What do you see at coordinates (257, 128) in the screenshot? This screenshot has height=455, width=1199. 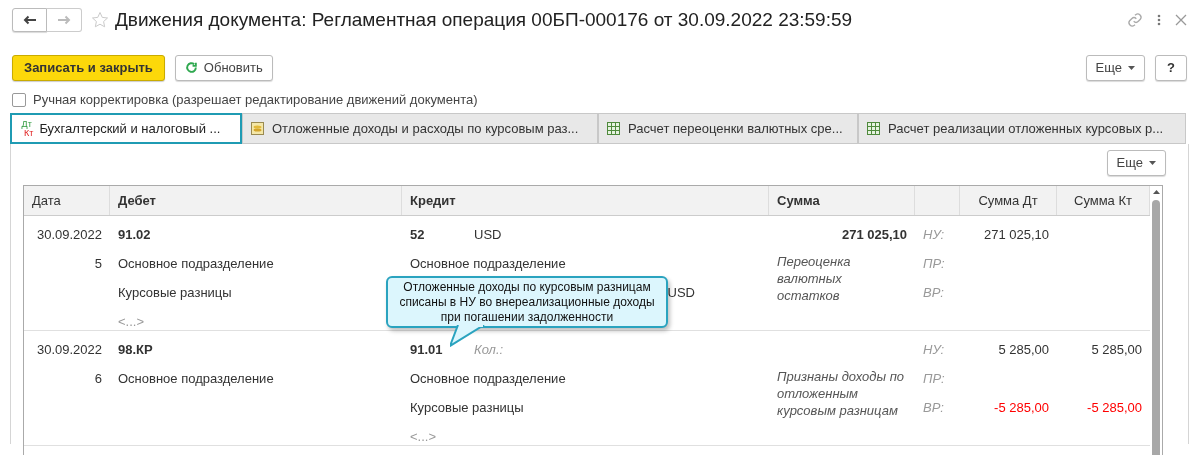 I see `coins-icon` at bounding box center [257, 128].